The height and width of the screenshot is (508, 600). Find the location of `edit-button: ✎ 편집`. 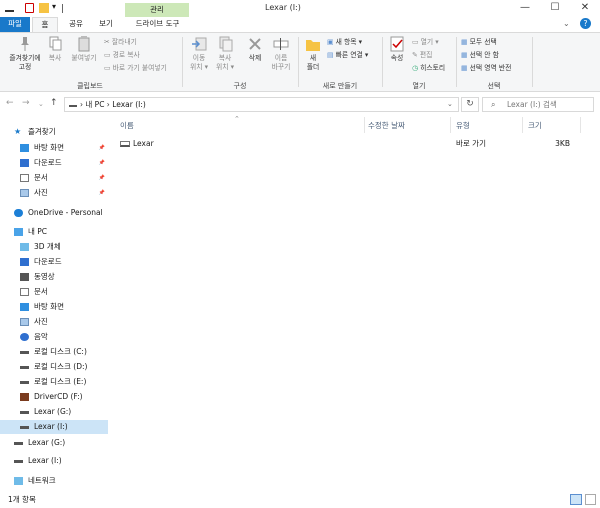

edit-button: ✎ 편집 is located at coordinates (422, 55).